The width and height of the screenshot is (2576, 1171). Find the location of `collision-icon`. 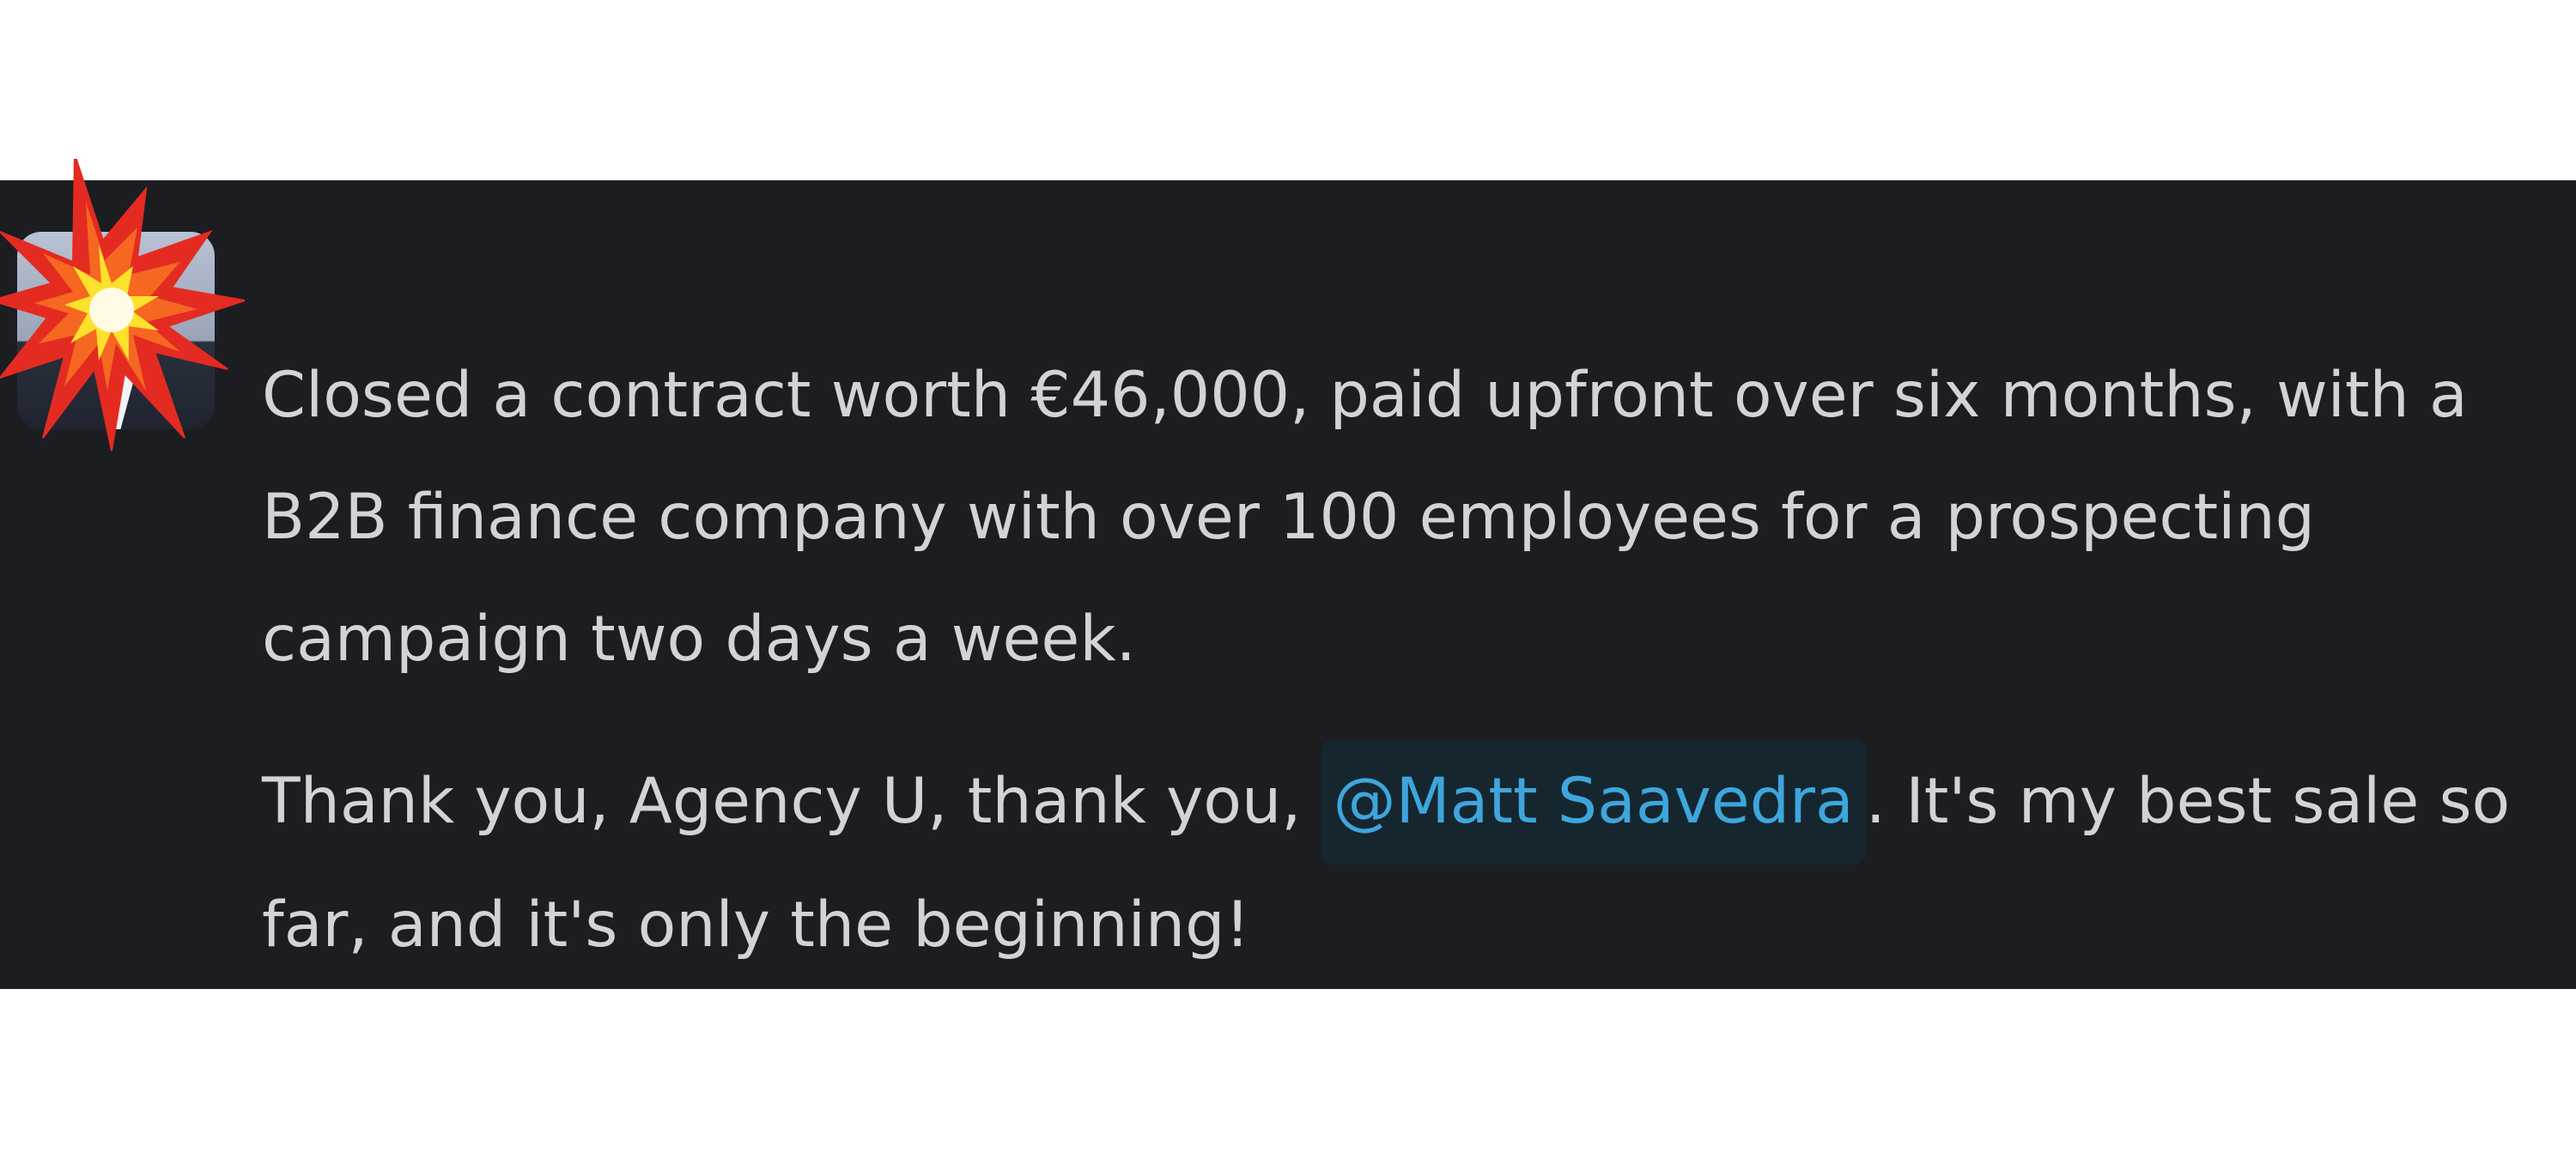

collision-icon is located at coordinates (123, 305).